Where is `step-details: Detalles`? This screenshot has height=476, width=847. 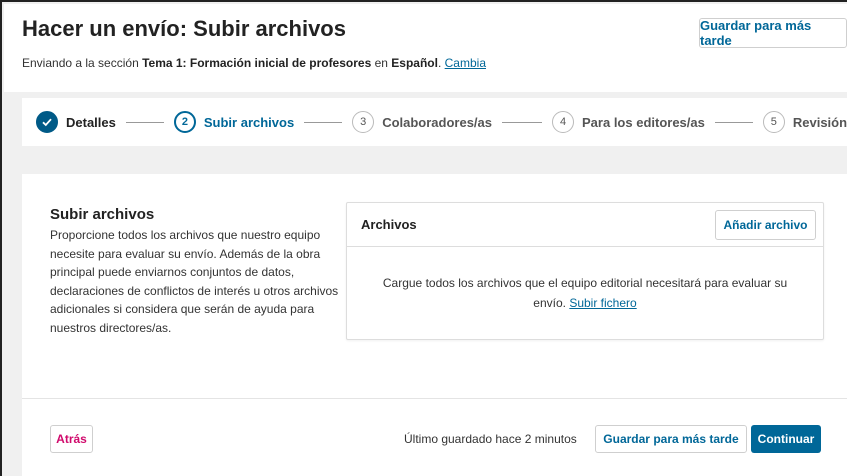 step-details: Detalles is located at coordinates (76, 122).